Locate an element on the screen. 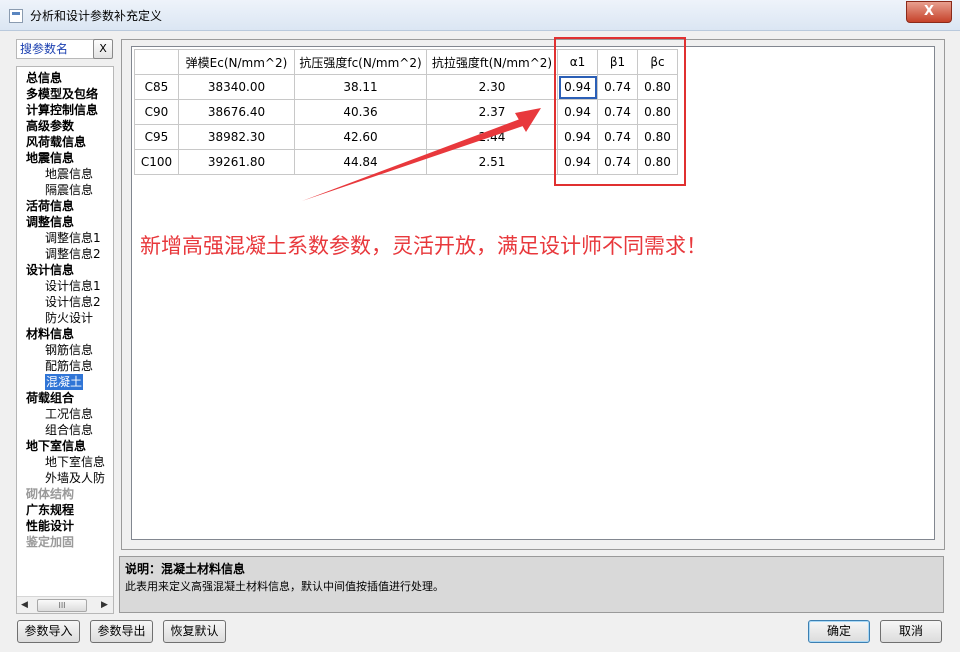  description-text: 此表用来定义高强混凝土材料信息，默认中间值按插值进行处理。 is located at coordinates (284, 586).